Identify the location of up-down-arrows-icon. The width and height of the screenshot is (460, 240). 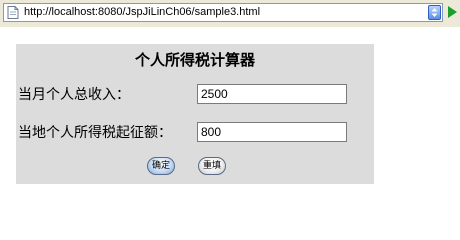
(434, 12).